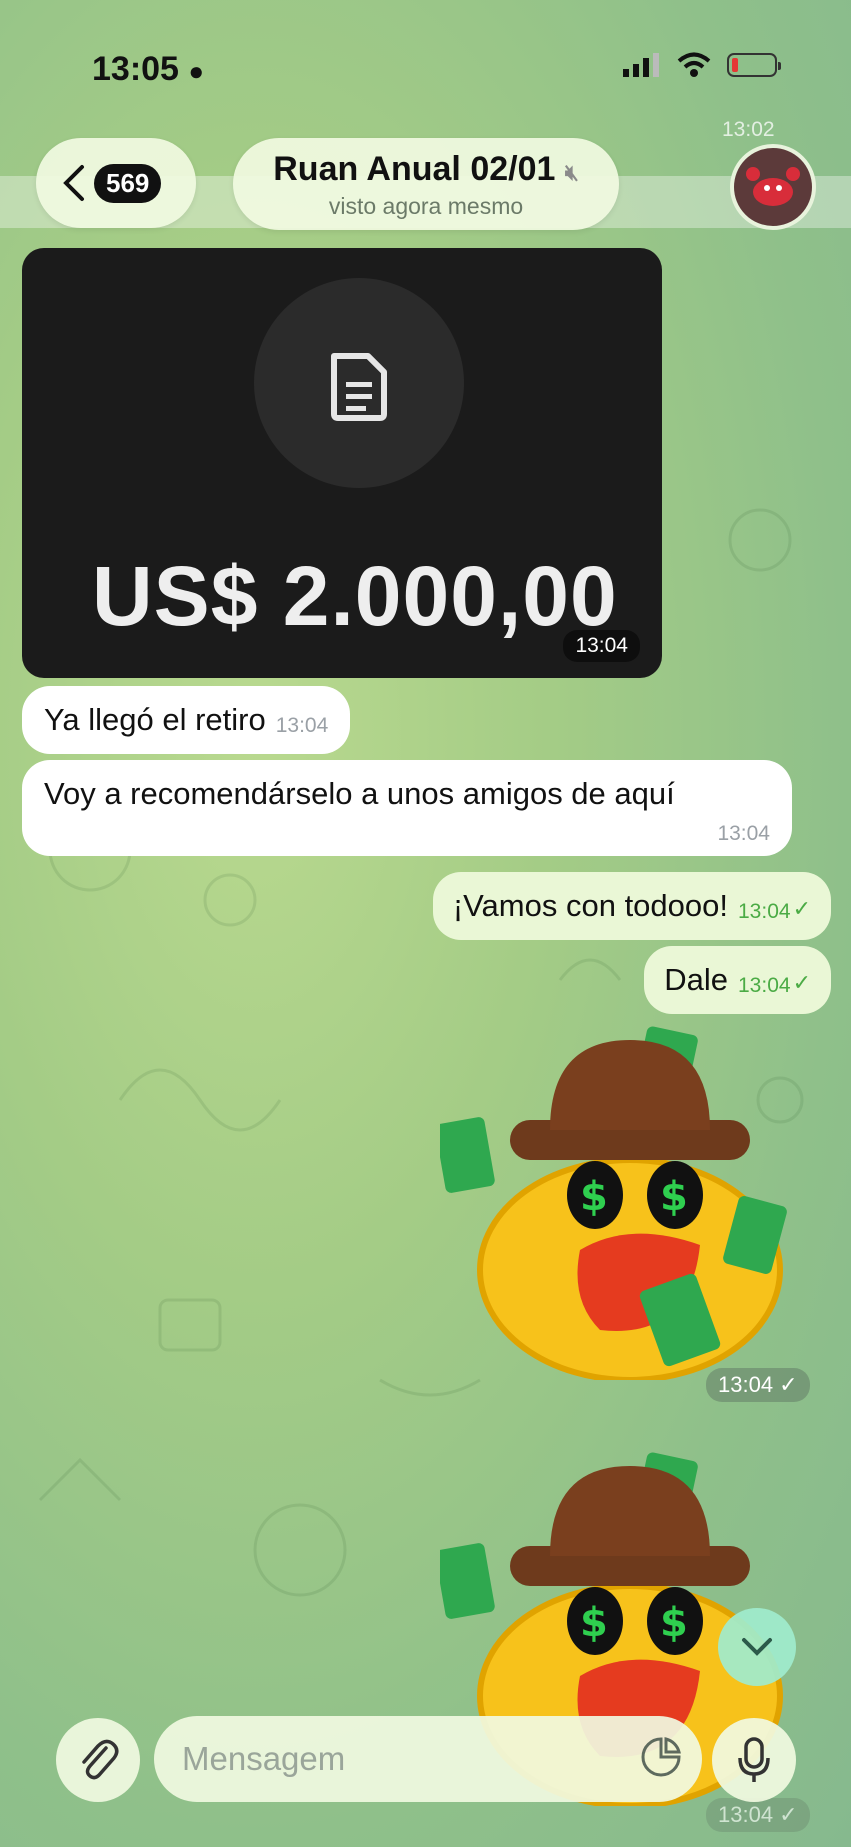 The height and width of the screenshot is (1847, 851). Describe the element at coordinates (641, 65) in the screenshot. I see `signal-icon` at that location.